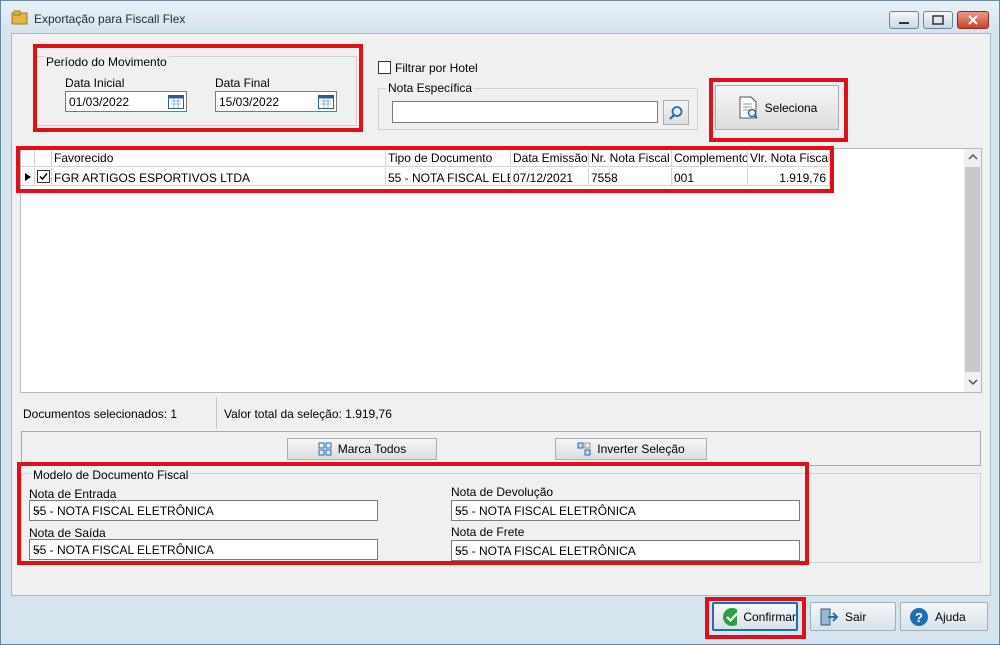  I want to click on document-search-icon, so click(748, 107).